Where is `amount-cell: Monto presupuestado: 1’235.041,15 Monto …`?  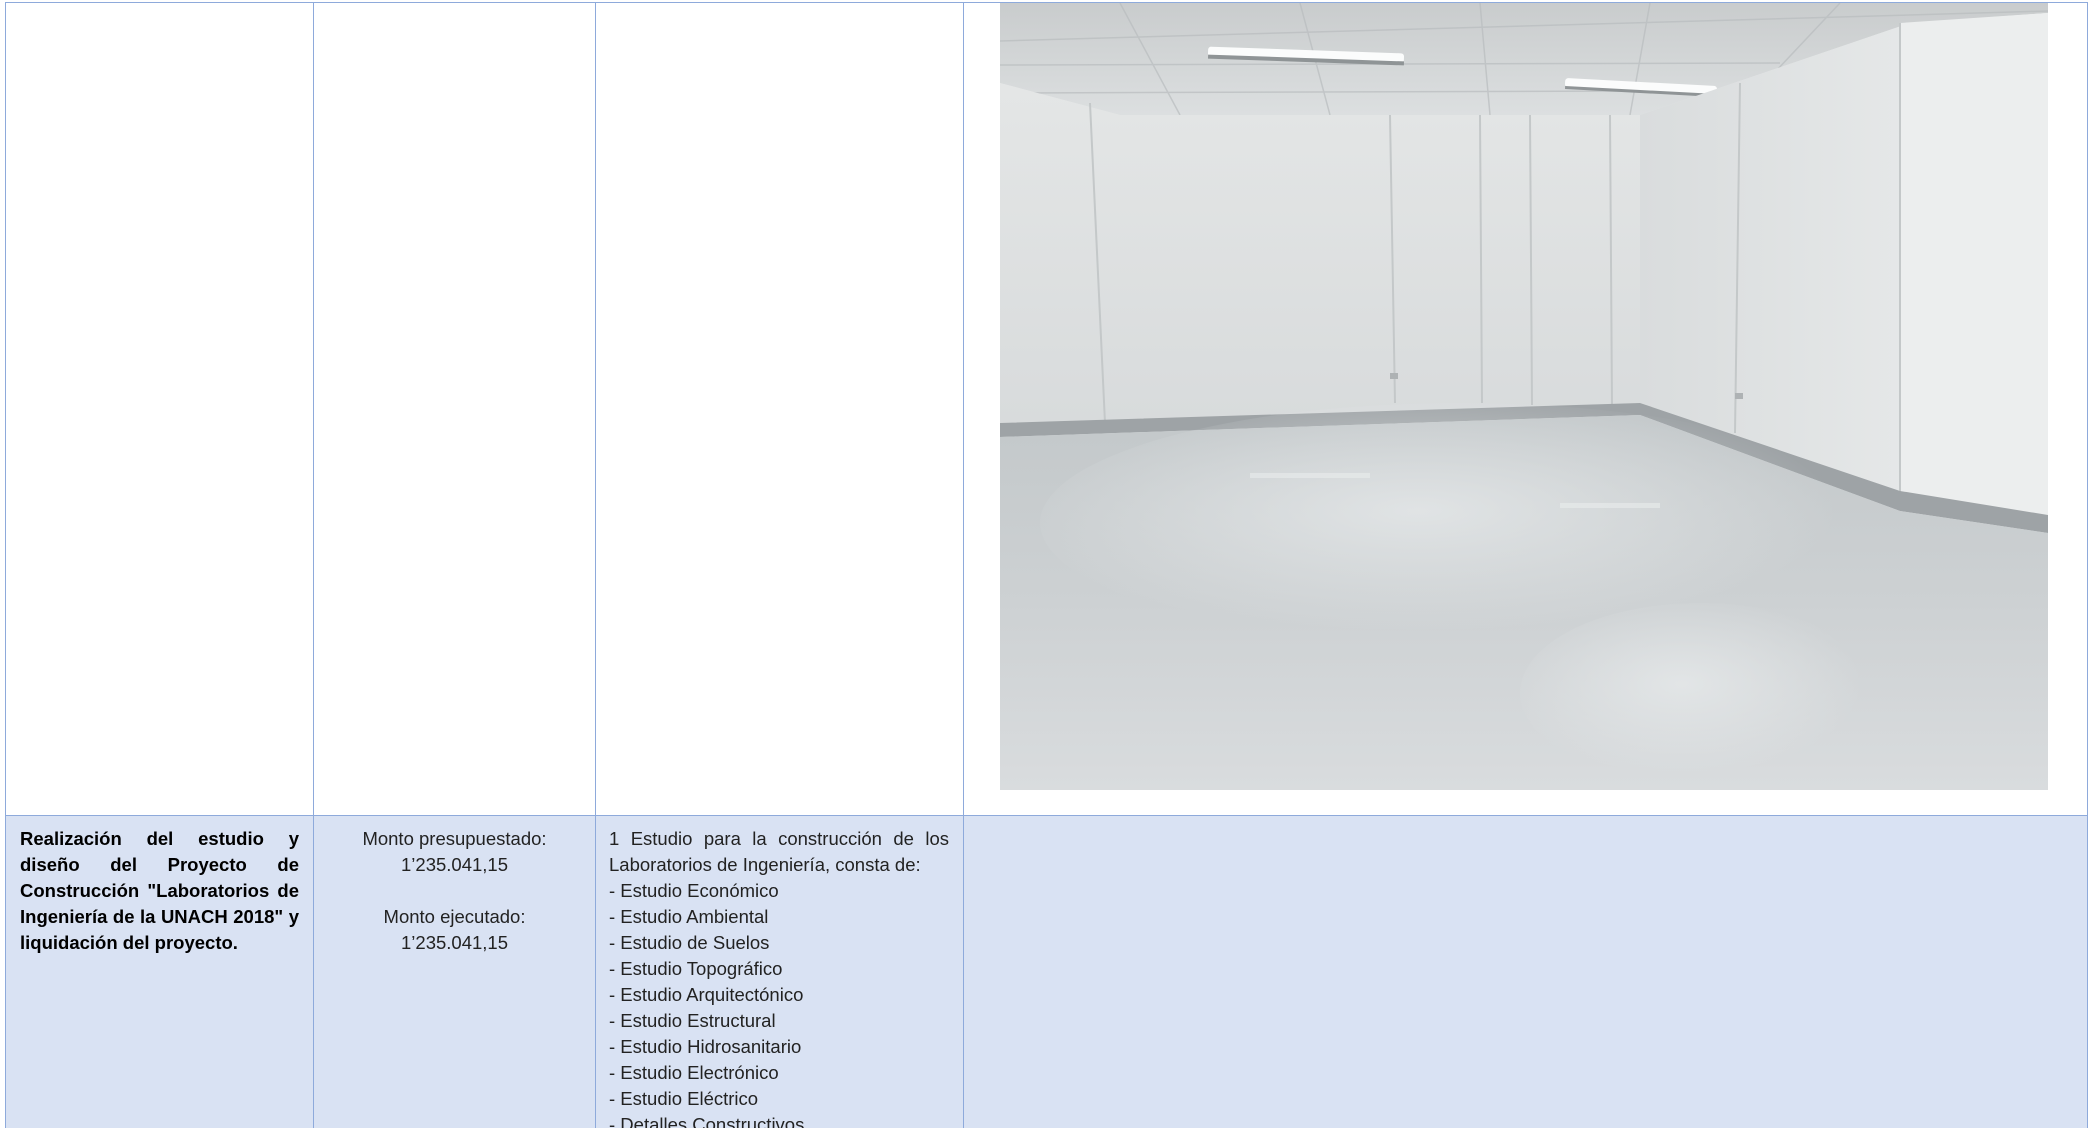 amount-cell: Monto presupuestado: 1’235.041,15 Monto … is located at coordinates (454, 971).